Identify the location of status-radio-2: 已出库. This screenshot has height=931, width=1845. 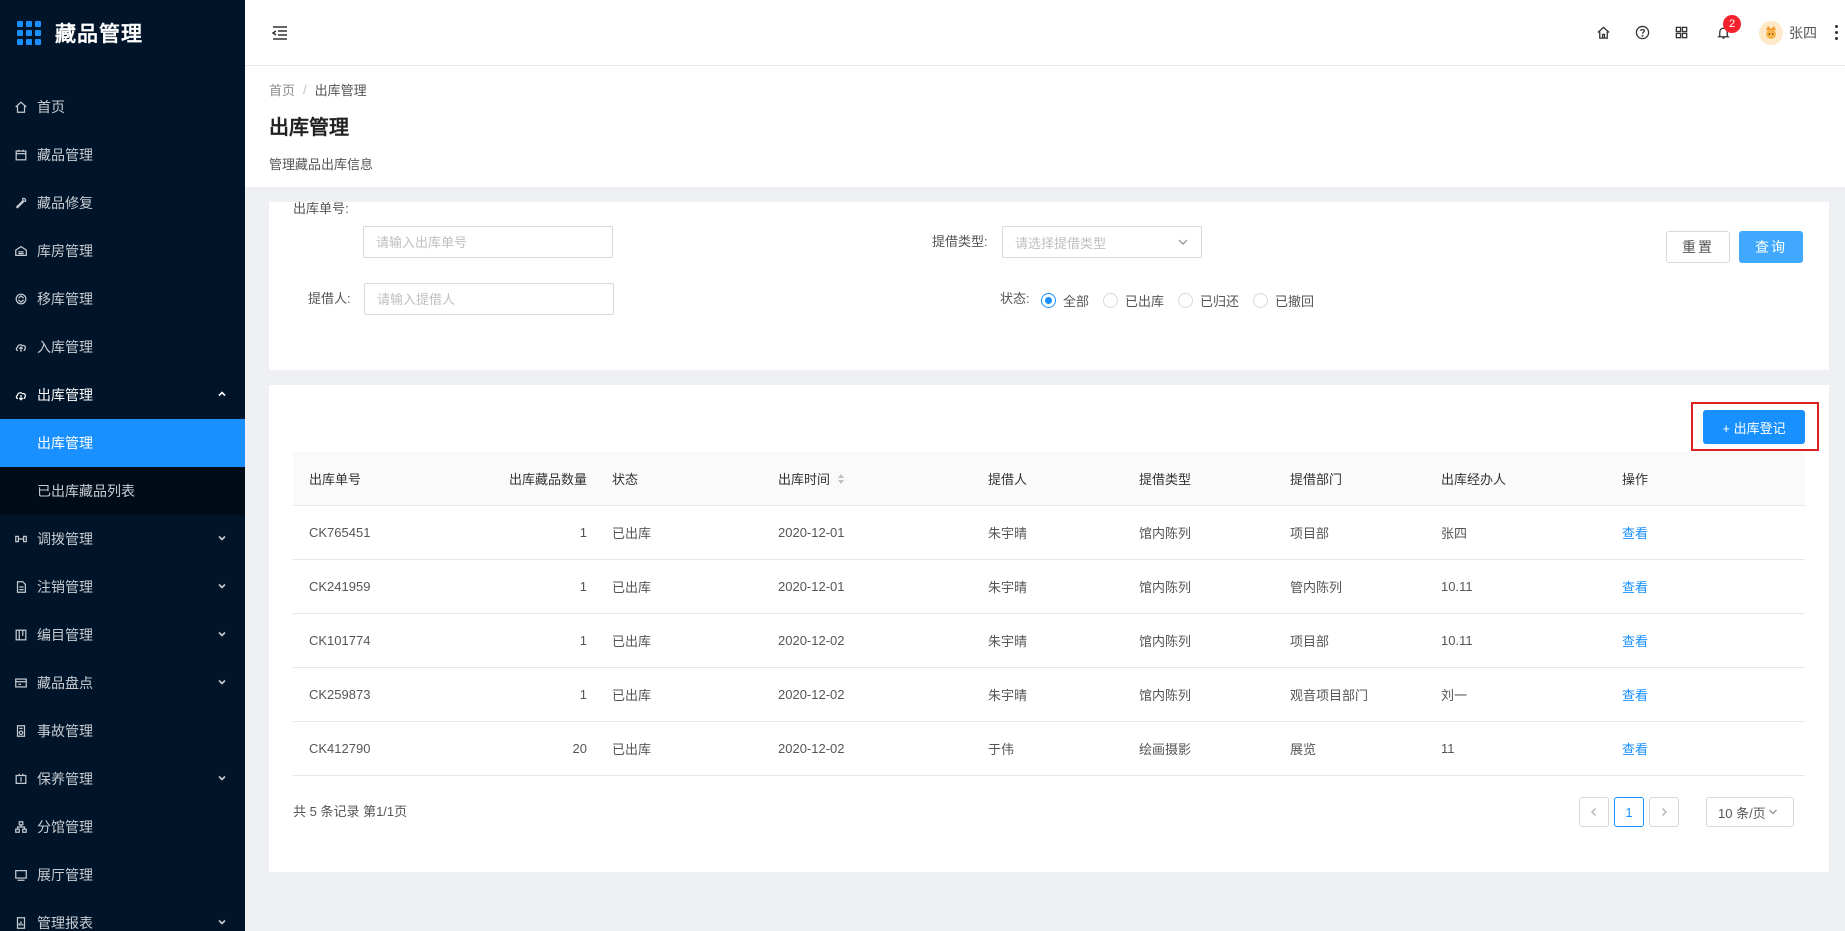
(1133, 300).